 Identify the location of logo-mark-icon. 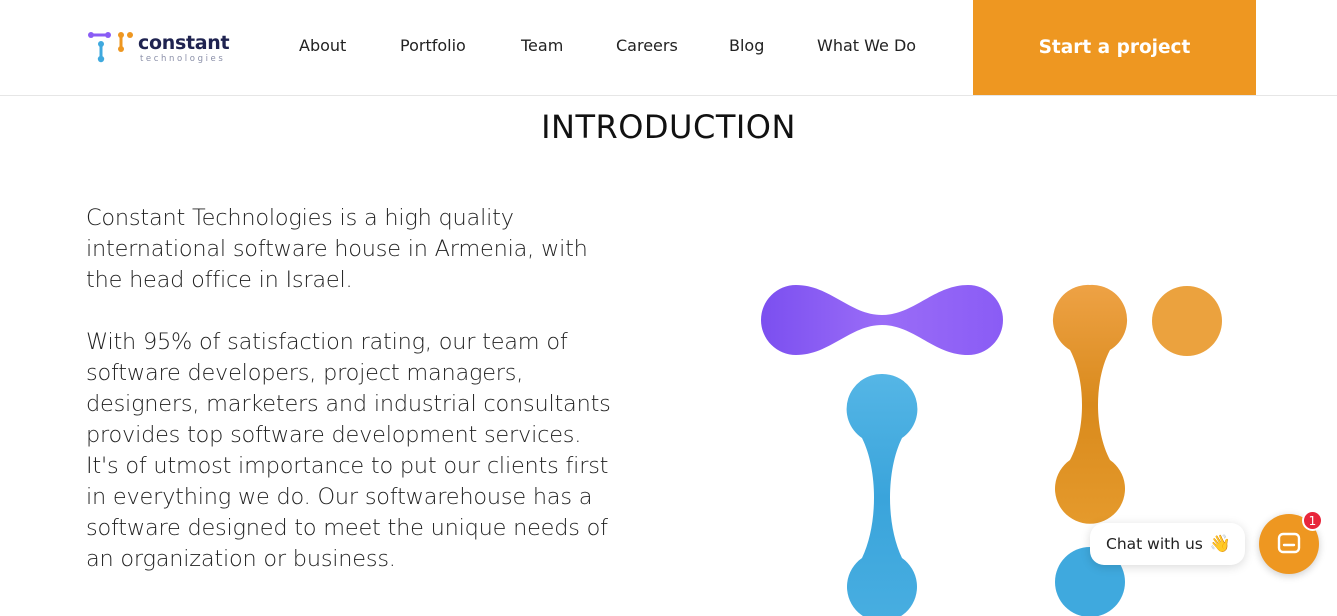
(110, 47).